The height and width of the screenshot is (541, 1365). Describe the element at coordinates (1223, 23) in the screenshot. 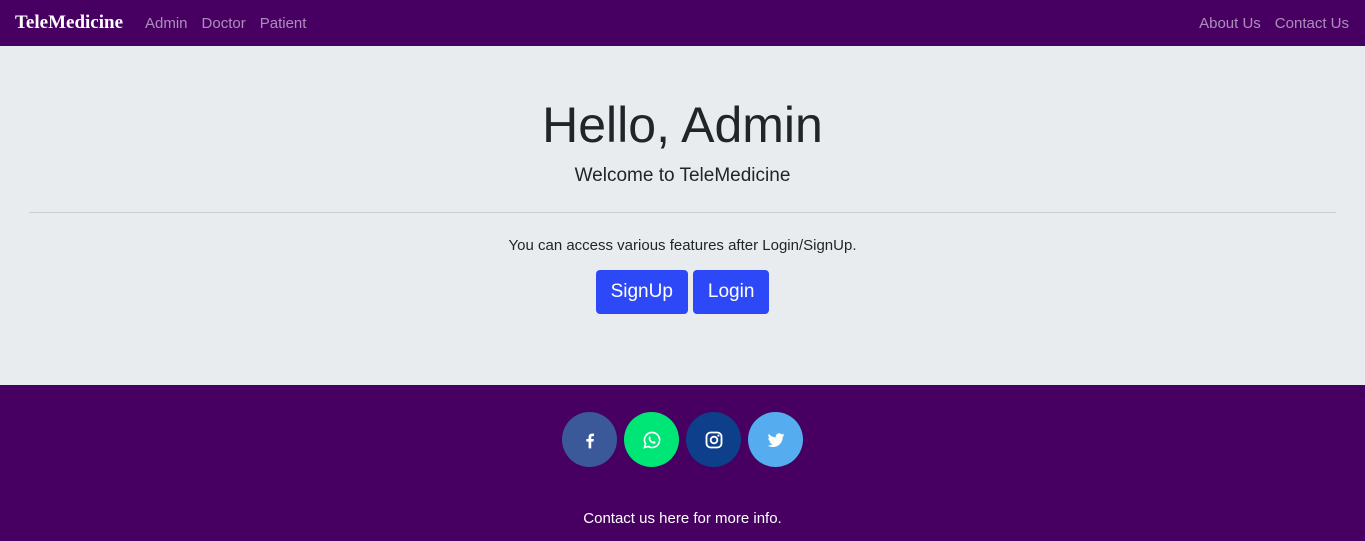

I see `nav-link-about-us: About Us` at that location.